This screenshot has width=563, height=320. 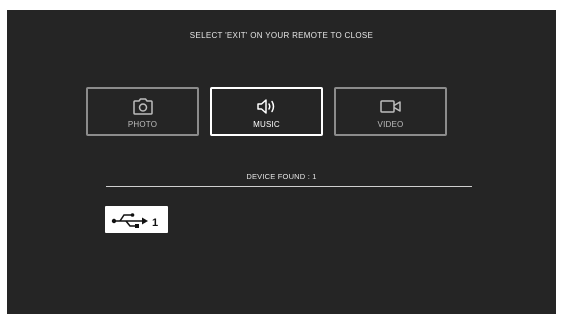 I want to click on usb-device-number: 1, so click(x=155, y=223).